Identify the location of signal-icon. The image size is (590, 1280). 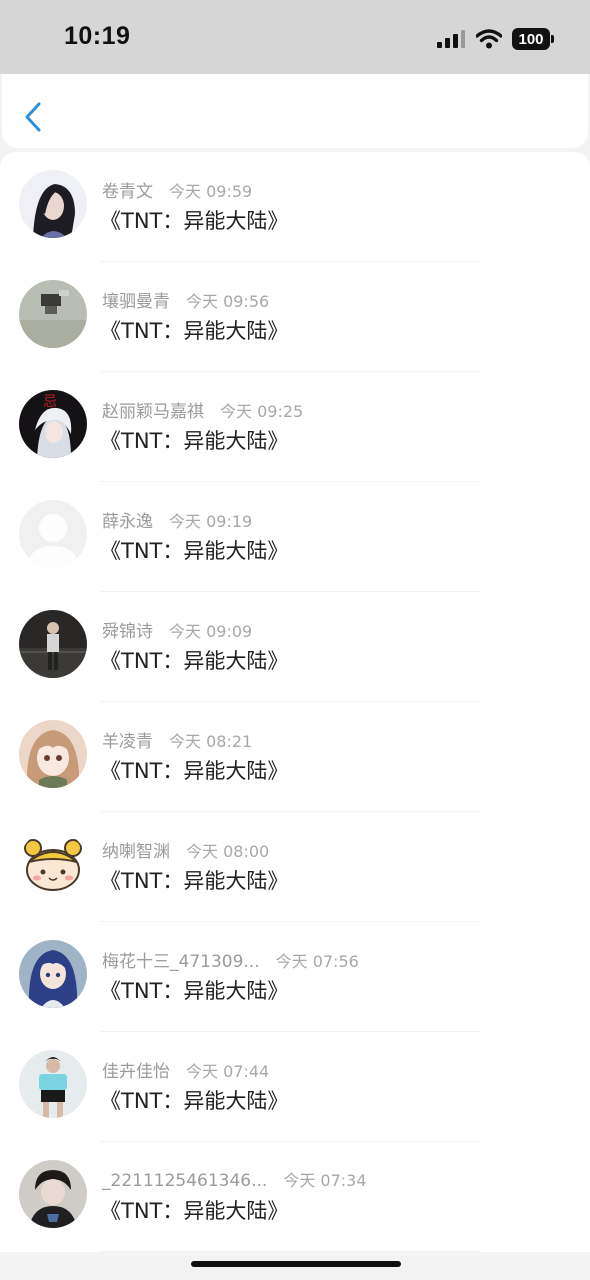
(451, 39).